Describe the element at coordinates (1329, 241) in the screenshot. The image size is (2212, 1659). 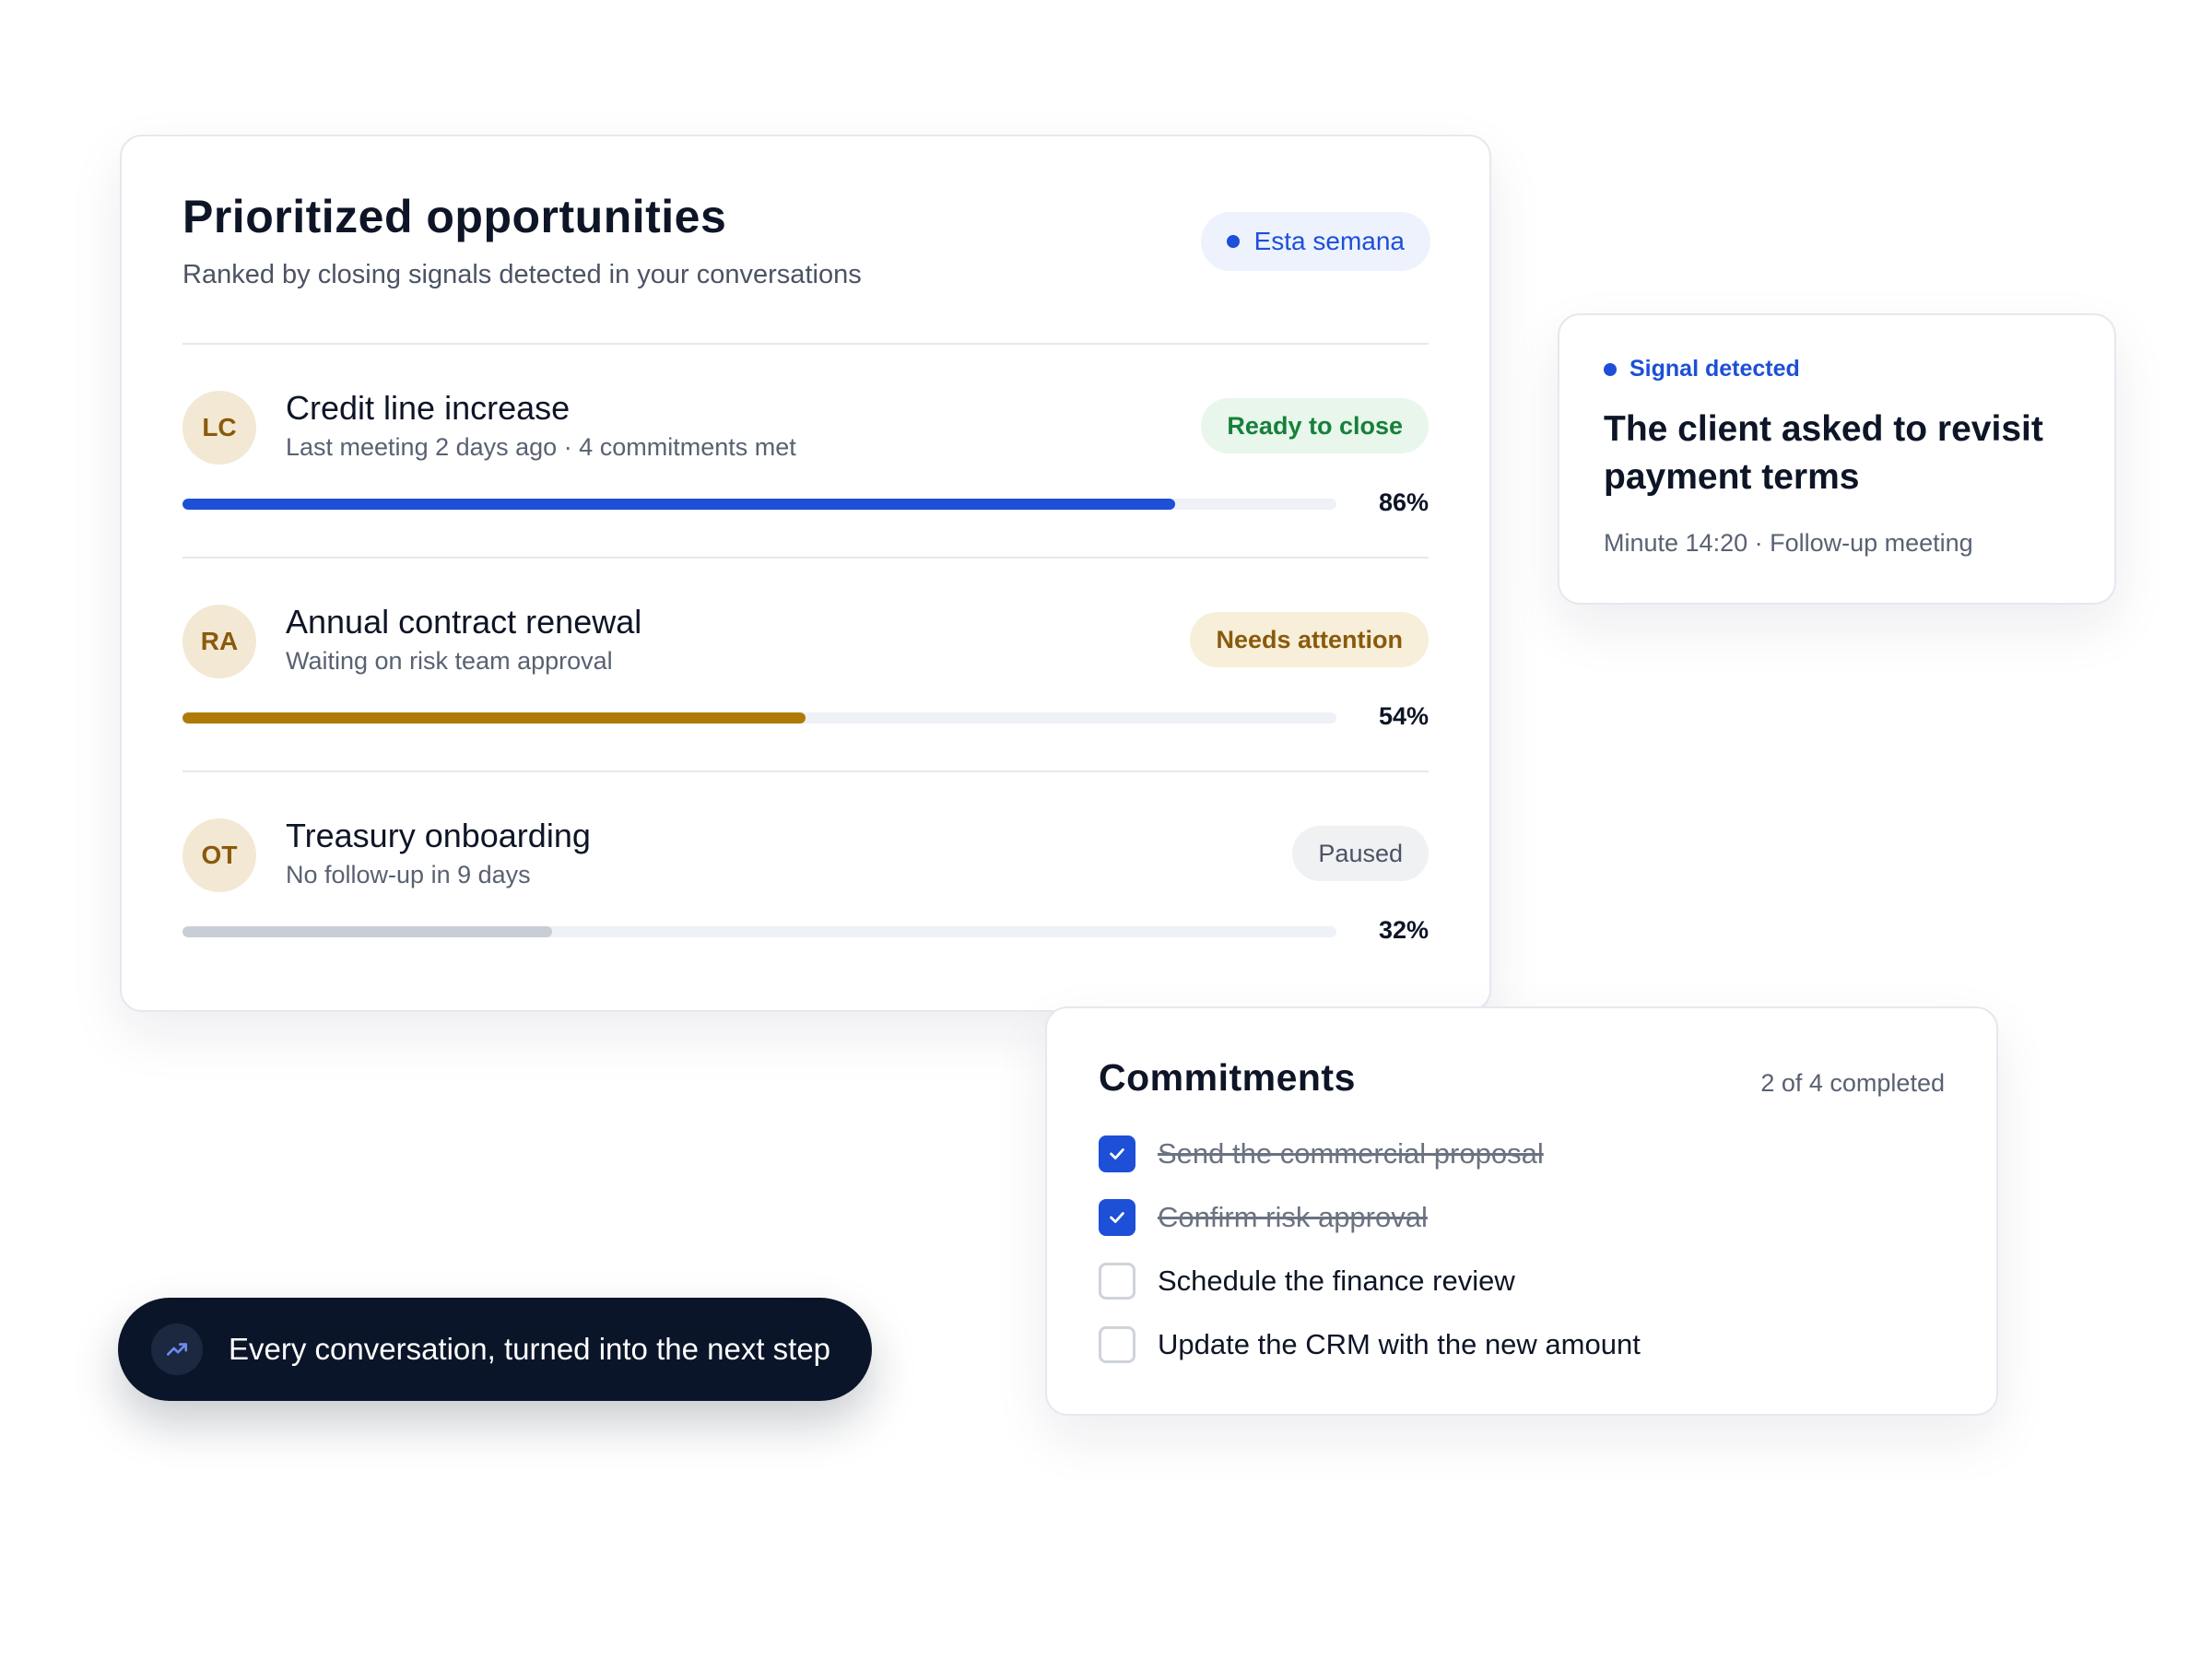
I see `period-label: Esta semana` at that location.